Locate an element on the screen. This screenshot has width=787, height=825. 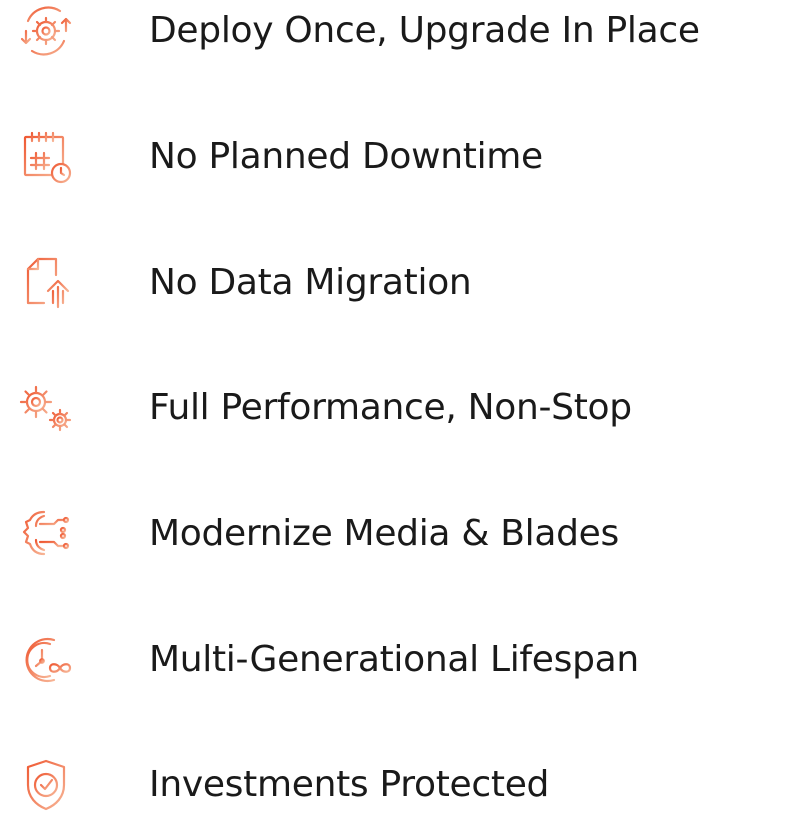
feature-item-full-performance: Full Performance, Non-Stop is located at coordinates (393, 408).